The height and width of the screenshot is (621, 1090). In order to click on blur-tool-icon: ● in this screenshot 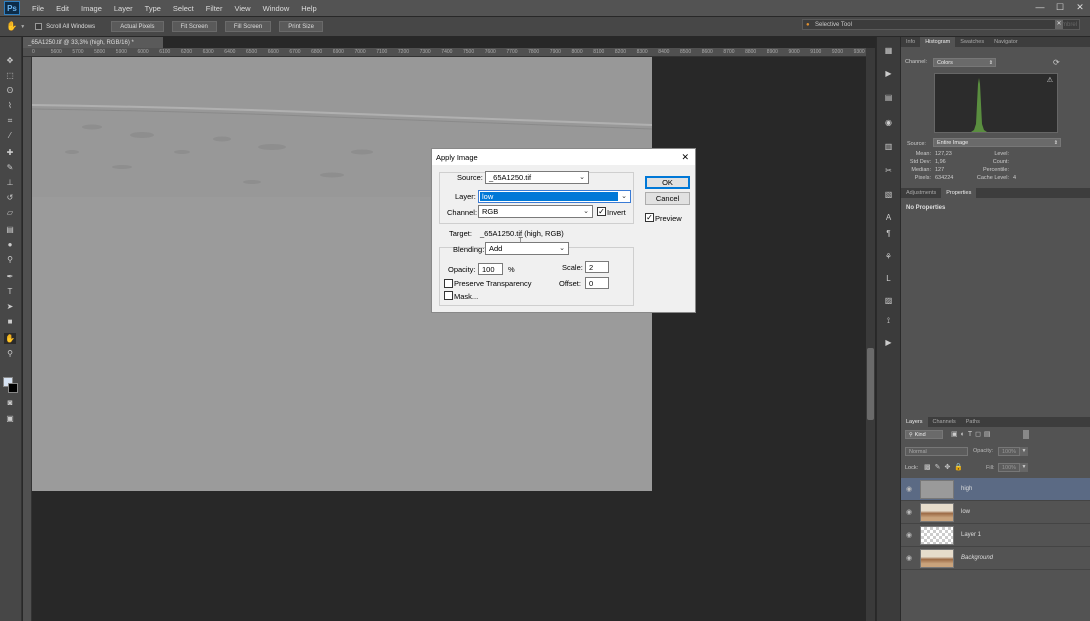, I will do `click(10, 244)`.